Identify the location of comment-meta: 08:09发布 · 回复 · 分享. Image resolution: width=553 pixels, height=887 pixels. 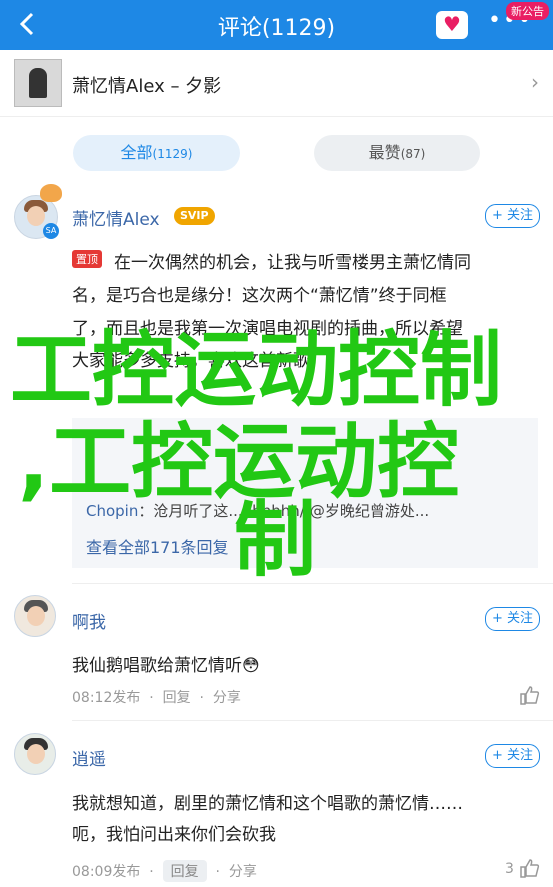
(164, 871).